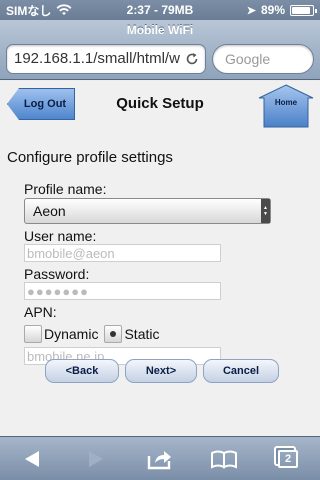 The image size is (320, 480). Describe the element at coordinates (58, 291) in the screenshot. I see `password-value: ●●●●●●●` at that location.